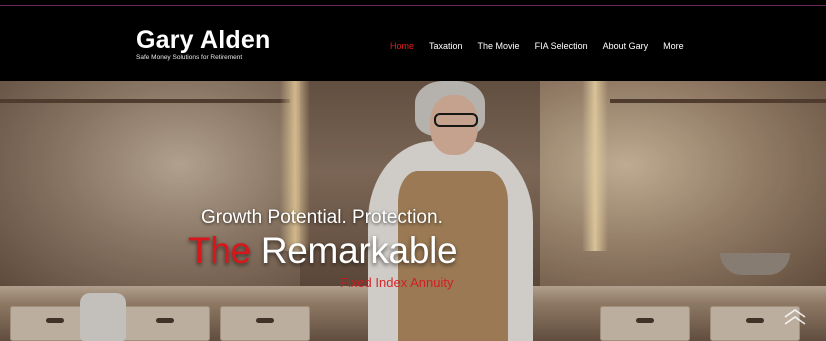 Image resolution: width=826 pixels, height=341 pixels. What do you see at coordinates (203, 40) in the screenshot?
I see `brand-name: Gary Alden` at bounding box center [203, 40].